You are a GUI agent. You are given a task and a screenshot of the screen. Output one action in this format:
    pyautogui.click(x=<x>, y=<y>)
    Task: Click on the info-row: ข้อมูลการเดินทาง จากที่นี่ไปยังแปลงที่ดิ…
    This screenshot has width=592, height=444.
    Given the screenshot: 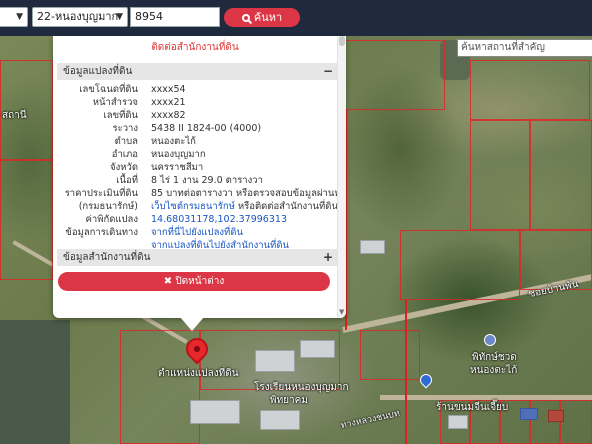 What is the action you would take?
    pyautogui.click(x=195, y=233)
    